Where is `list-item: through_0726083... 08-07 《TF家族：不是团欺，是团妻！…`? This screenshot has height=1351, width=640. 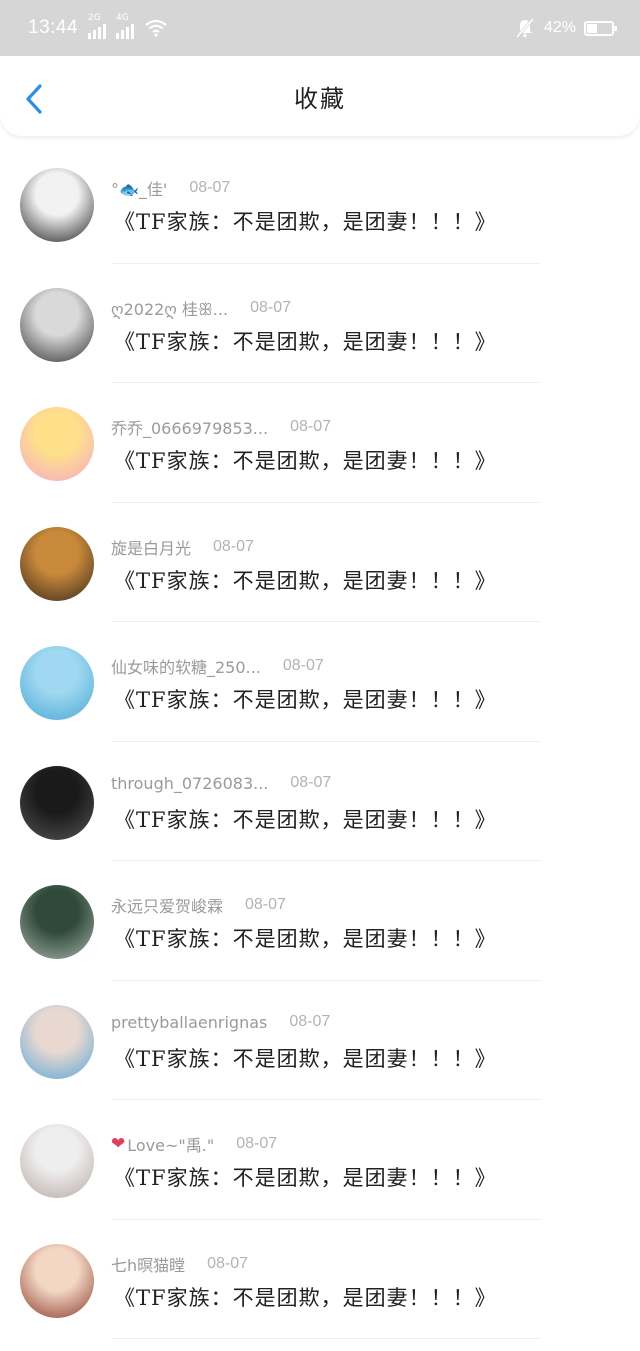 list-item: through_0726083... 08-07 《TF家族：不是团欺，是团妻！… is located at coordinates (320, 801).